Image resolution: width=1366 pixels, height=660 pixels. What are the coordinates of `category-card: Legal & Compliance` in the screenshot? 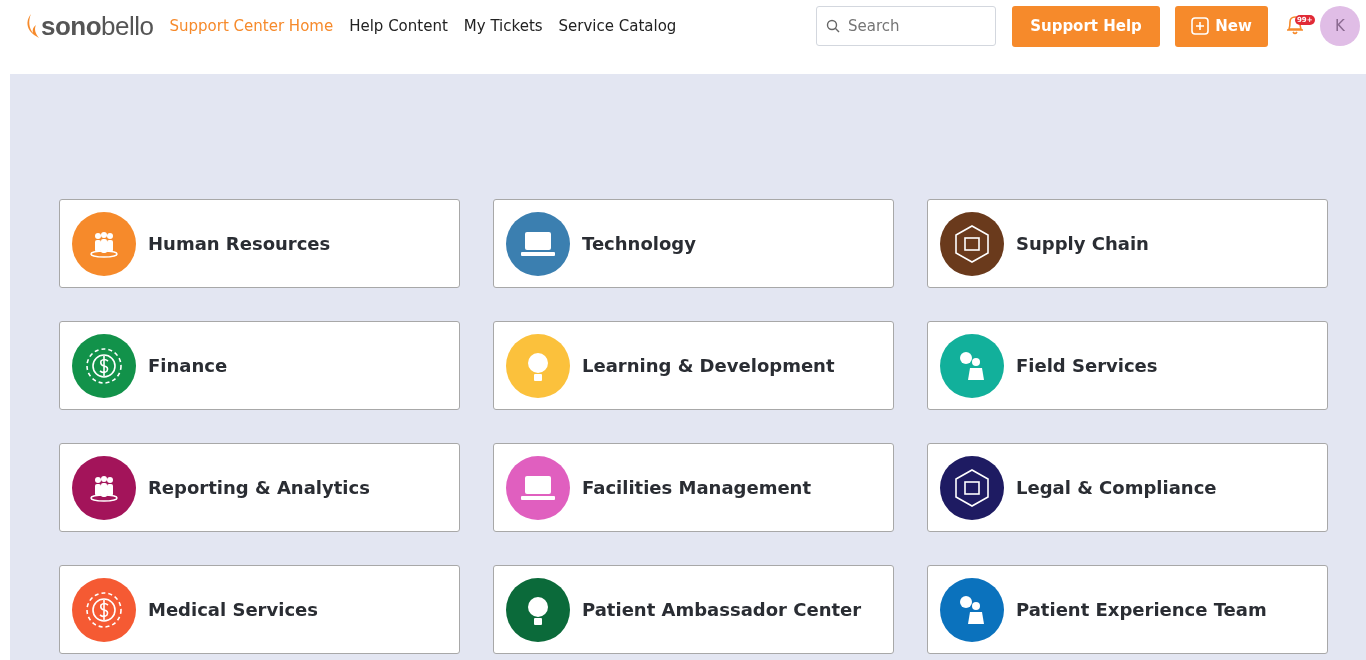 It's located at (1127, 487).